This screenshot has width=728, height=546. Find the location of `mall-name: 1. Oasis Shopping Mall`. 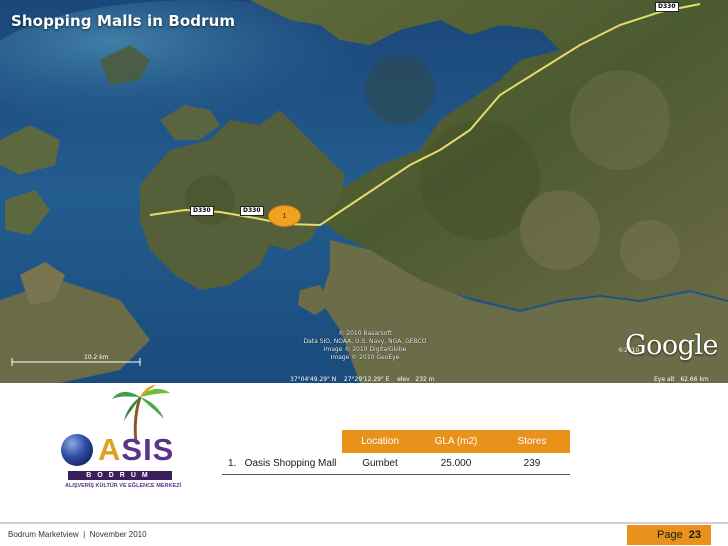

mall-name: 1. Oasis Shopping Mall is located at coordinates (282, 464).